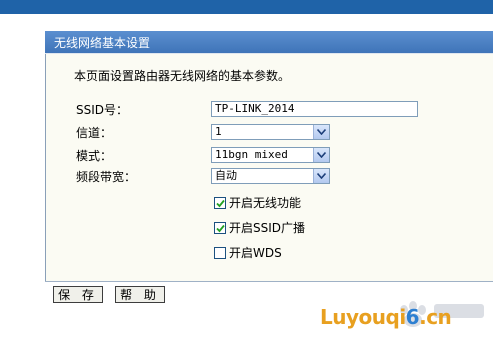 This screenshot has width=493, height=341. I want to click on button-bar-divider, so click(269, 281).